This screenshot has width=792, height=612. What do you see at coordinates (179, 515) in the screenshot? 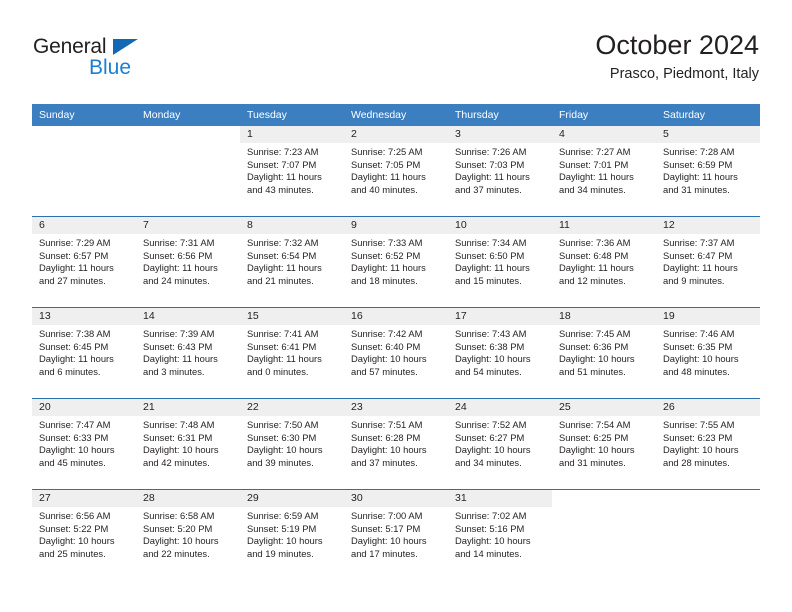
I see `sunrise-text: Sunrise: 6:58 AM` at bounding box center [179, 515].